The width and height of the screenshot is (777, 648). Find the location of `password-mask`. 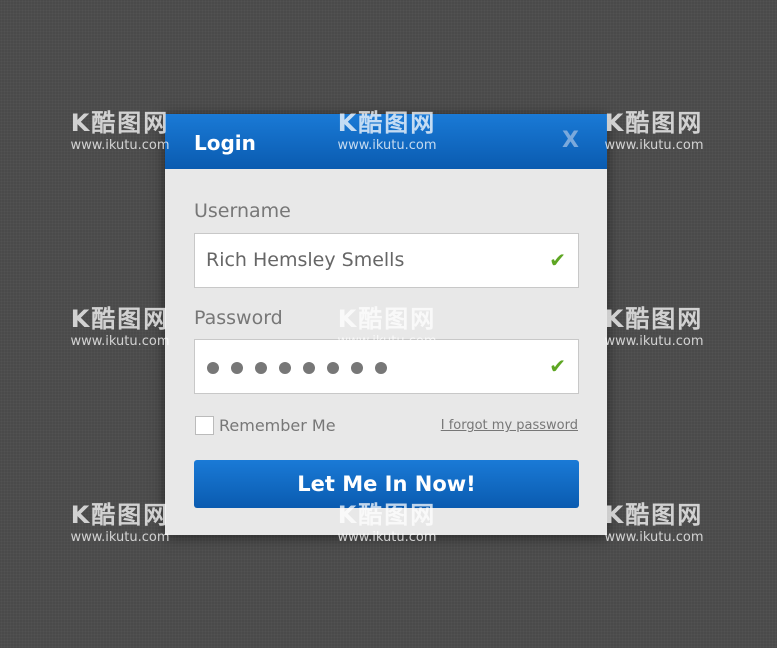

password-mask is located at coordinates (297, 368).